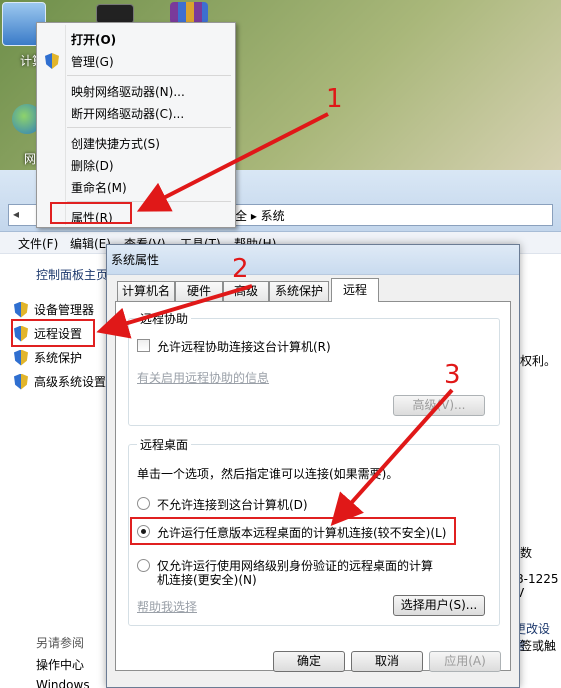 The height and width of the screenshot is (688, 561). Describe the element at coordinates (203, 377) in the screenshot. I see `remote-assist-info-link: 有关启用远程协助的信息` at that location.